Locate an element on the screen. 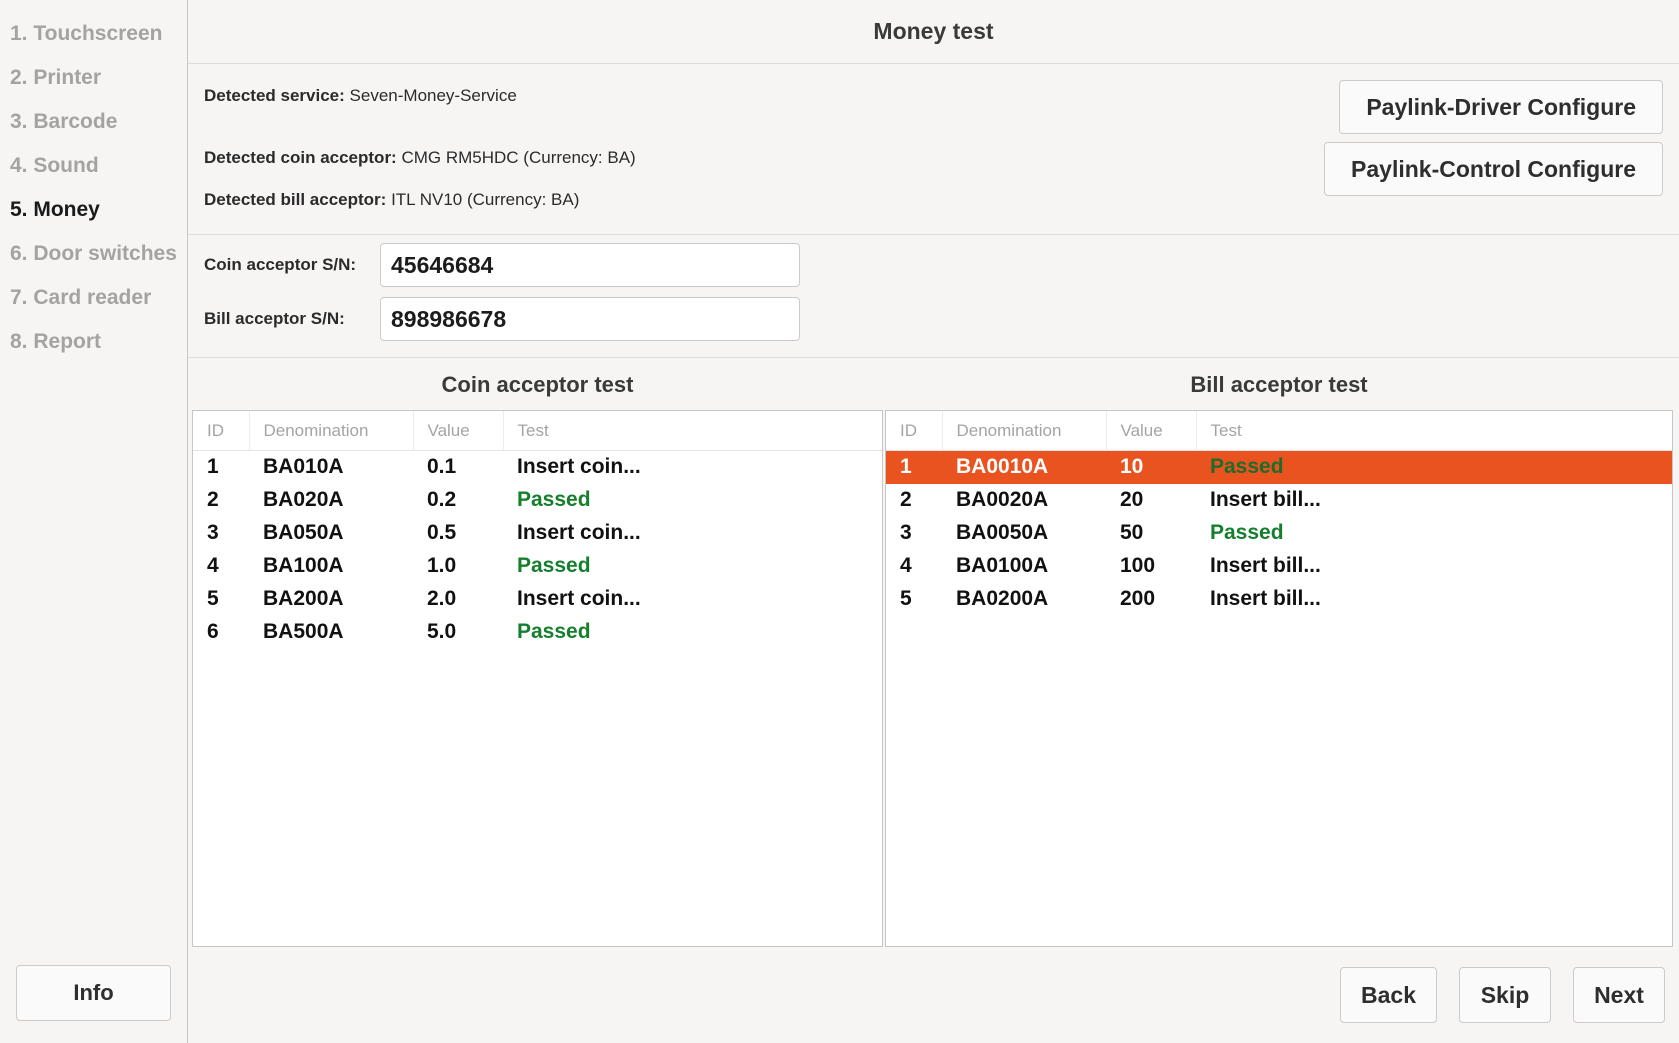  bottom-button-bar: Back Skip Next is located at coordinates (933, 995).